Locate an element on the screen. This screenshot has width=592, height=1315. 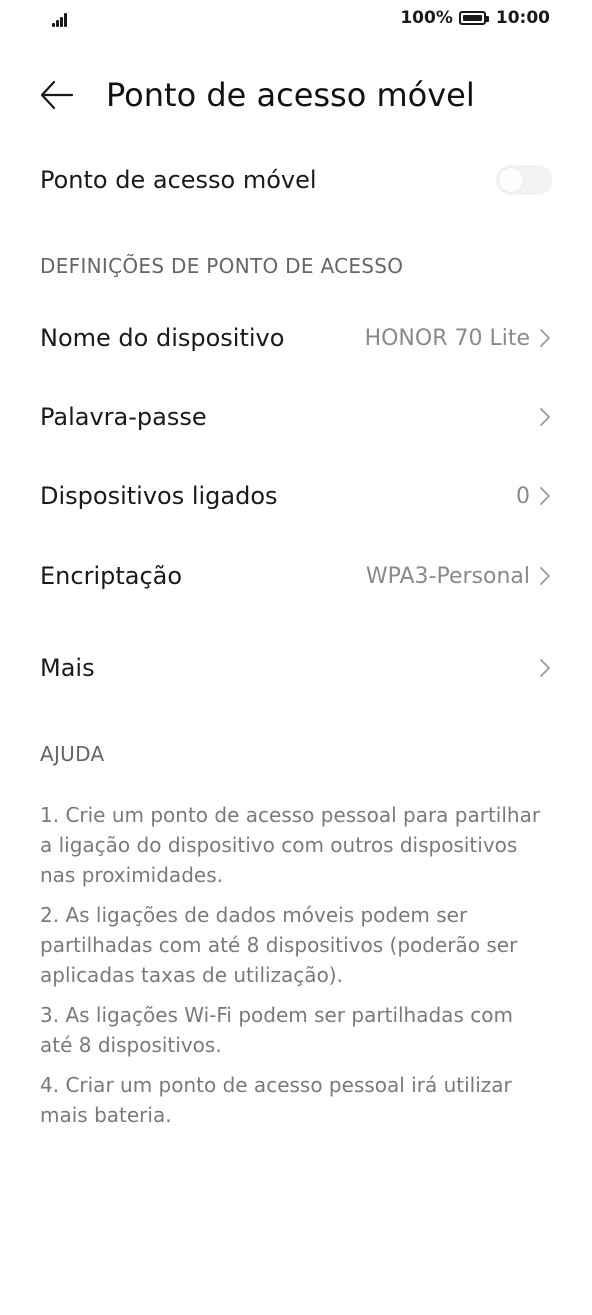
encryption-label: Encriptação is located at coordinates (111, 576).